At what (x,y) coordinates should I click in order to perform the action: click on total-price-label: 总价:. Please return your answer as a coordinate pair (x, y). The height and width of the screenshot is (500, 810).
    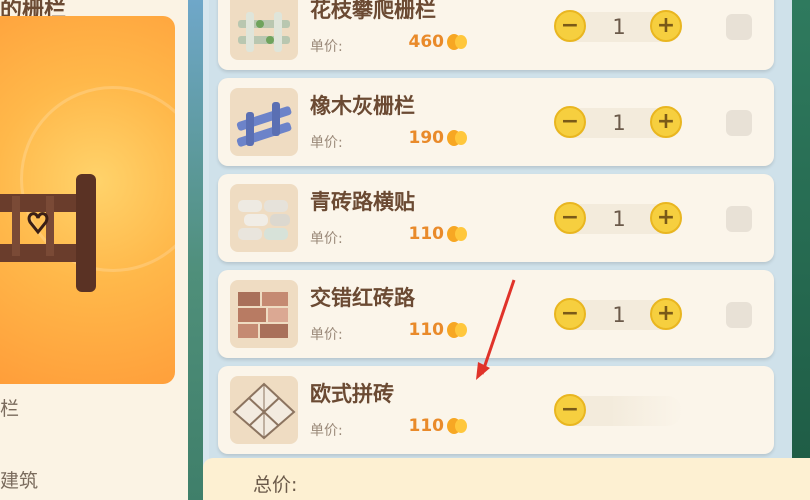
    Looking at the image, I should click on (275, 485).